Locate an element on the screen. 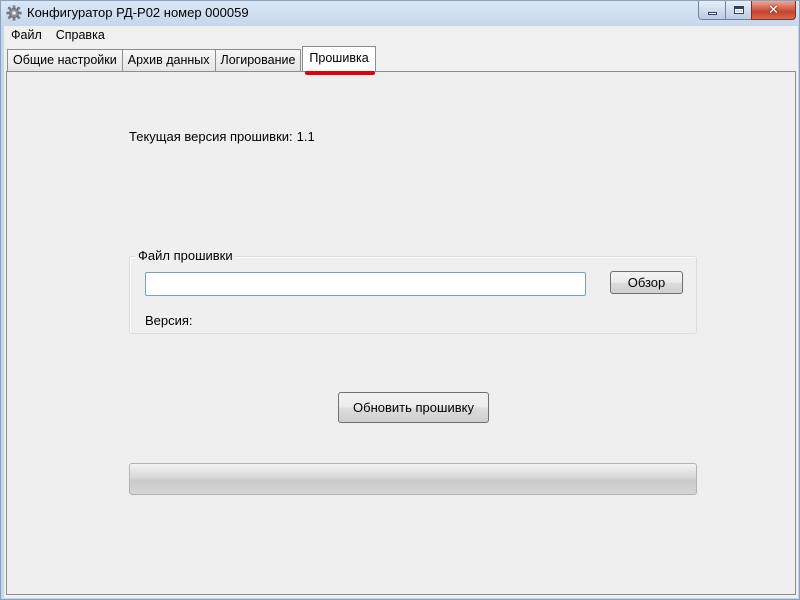 The image size is (800, 600). menu-help: Справка is located at coordinates (80, 35).